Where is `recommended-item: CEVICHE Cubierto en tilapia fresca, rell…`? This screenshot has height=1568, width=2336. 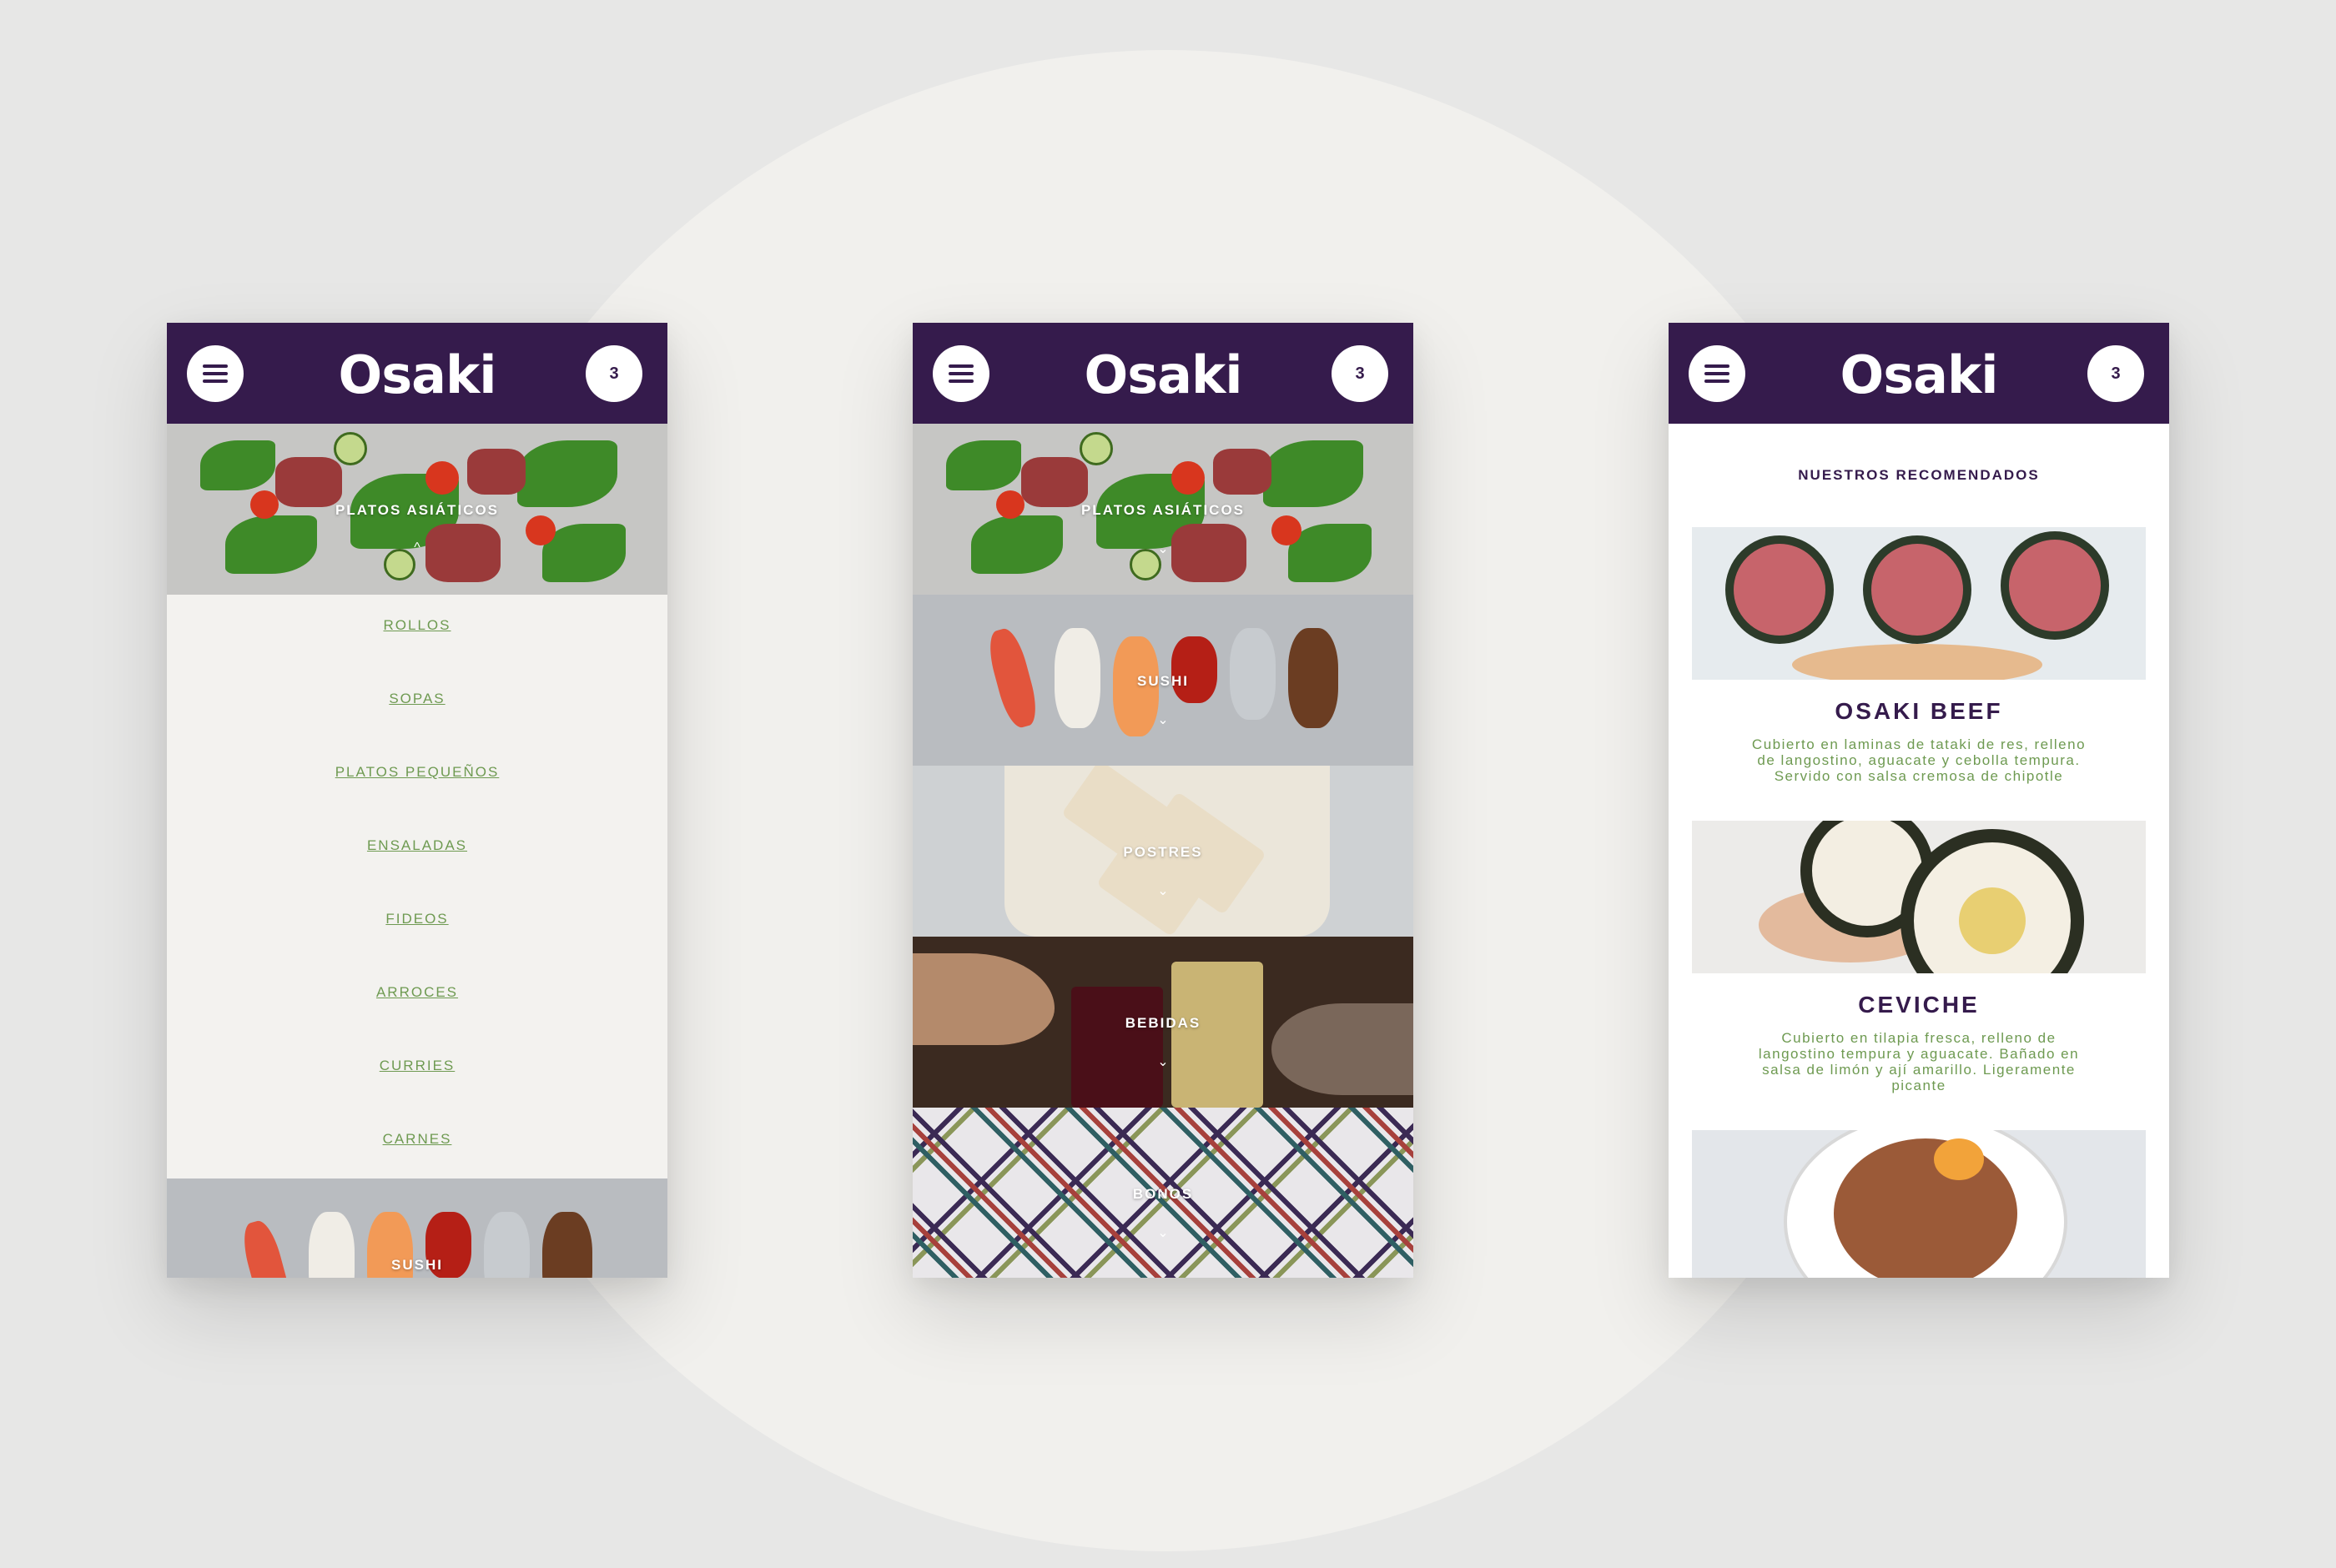 recommended-item: CEVICHE Cubierto en tilapia fresca, rell… is located at coordinates (1919, 957).